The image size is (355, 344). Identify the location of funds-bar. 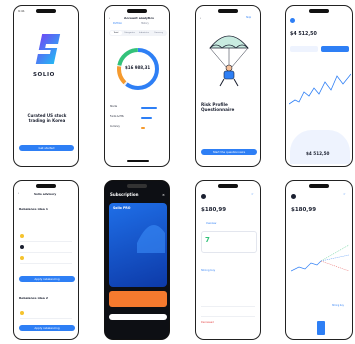
(146, 118).